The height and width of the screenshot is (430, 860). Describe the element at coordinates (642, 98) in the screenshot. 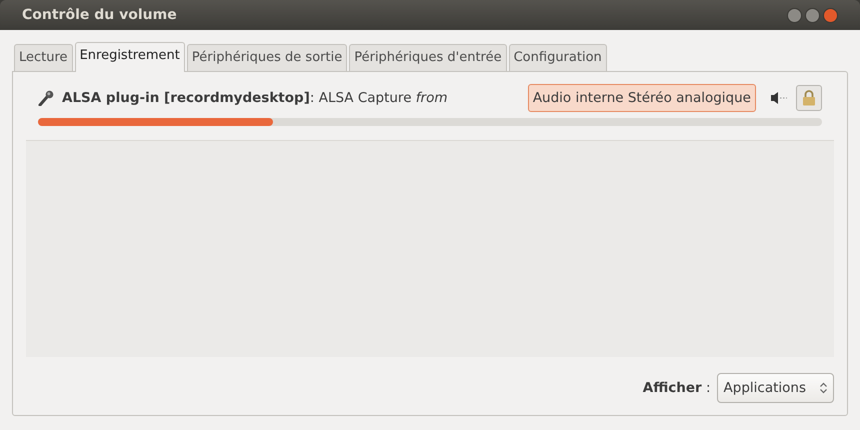

I see `device-button: Audio interne Stéréo analogique` at that location.